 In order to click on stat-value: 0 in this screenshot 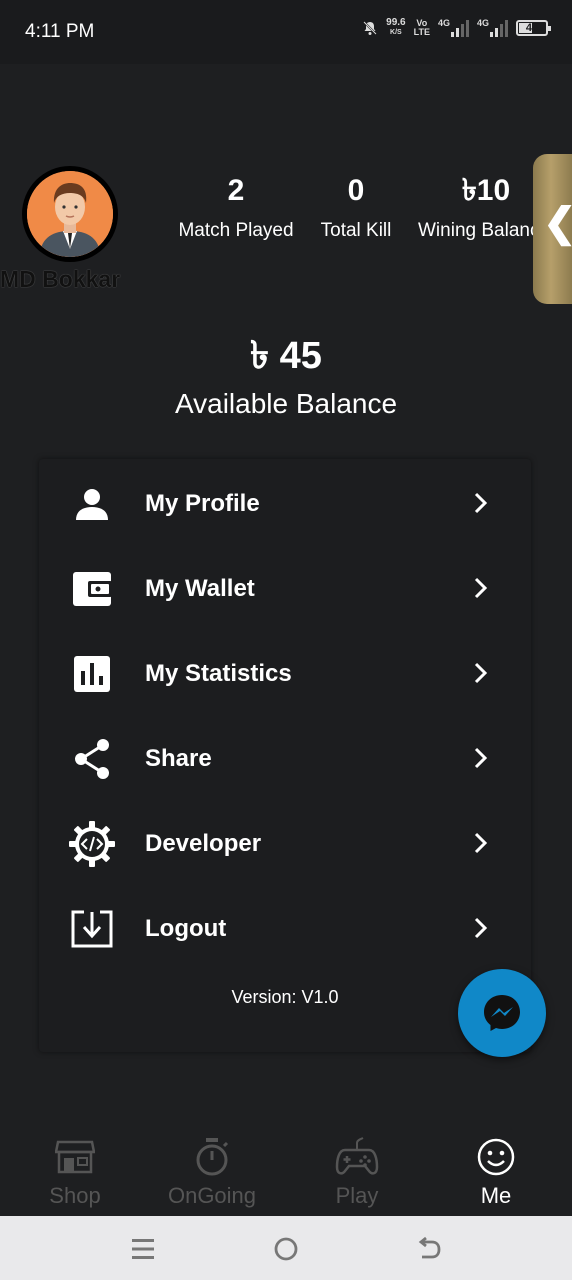, I will do `click(356, 190)`.